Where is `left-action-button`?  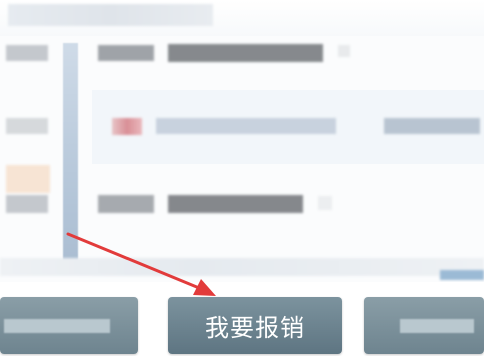
left-action-button is located at coordinates (69, 325).